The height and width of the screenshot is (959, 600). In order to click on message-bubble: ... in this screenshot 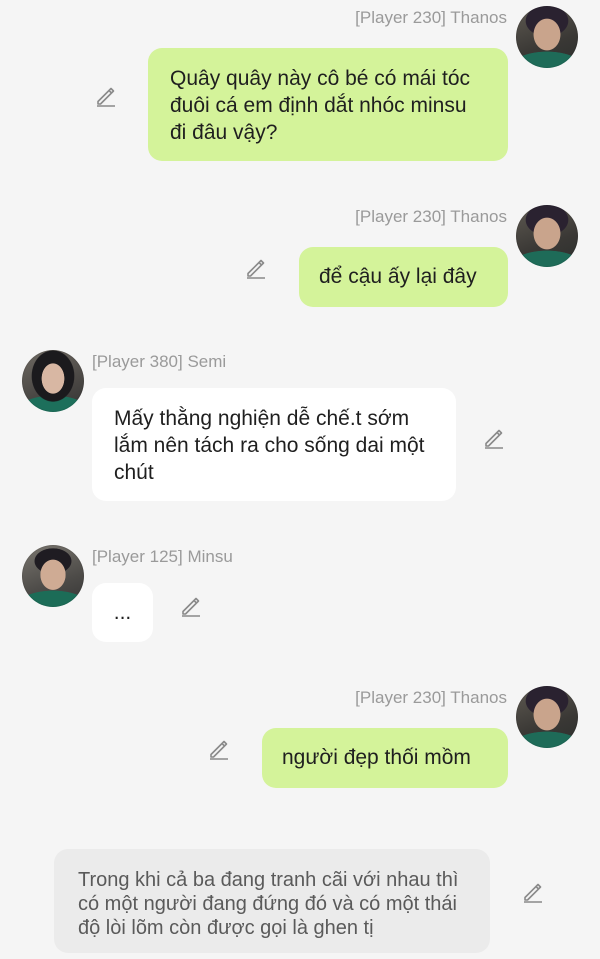, I will do `click(122, 612)`.